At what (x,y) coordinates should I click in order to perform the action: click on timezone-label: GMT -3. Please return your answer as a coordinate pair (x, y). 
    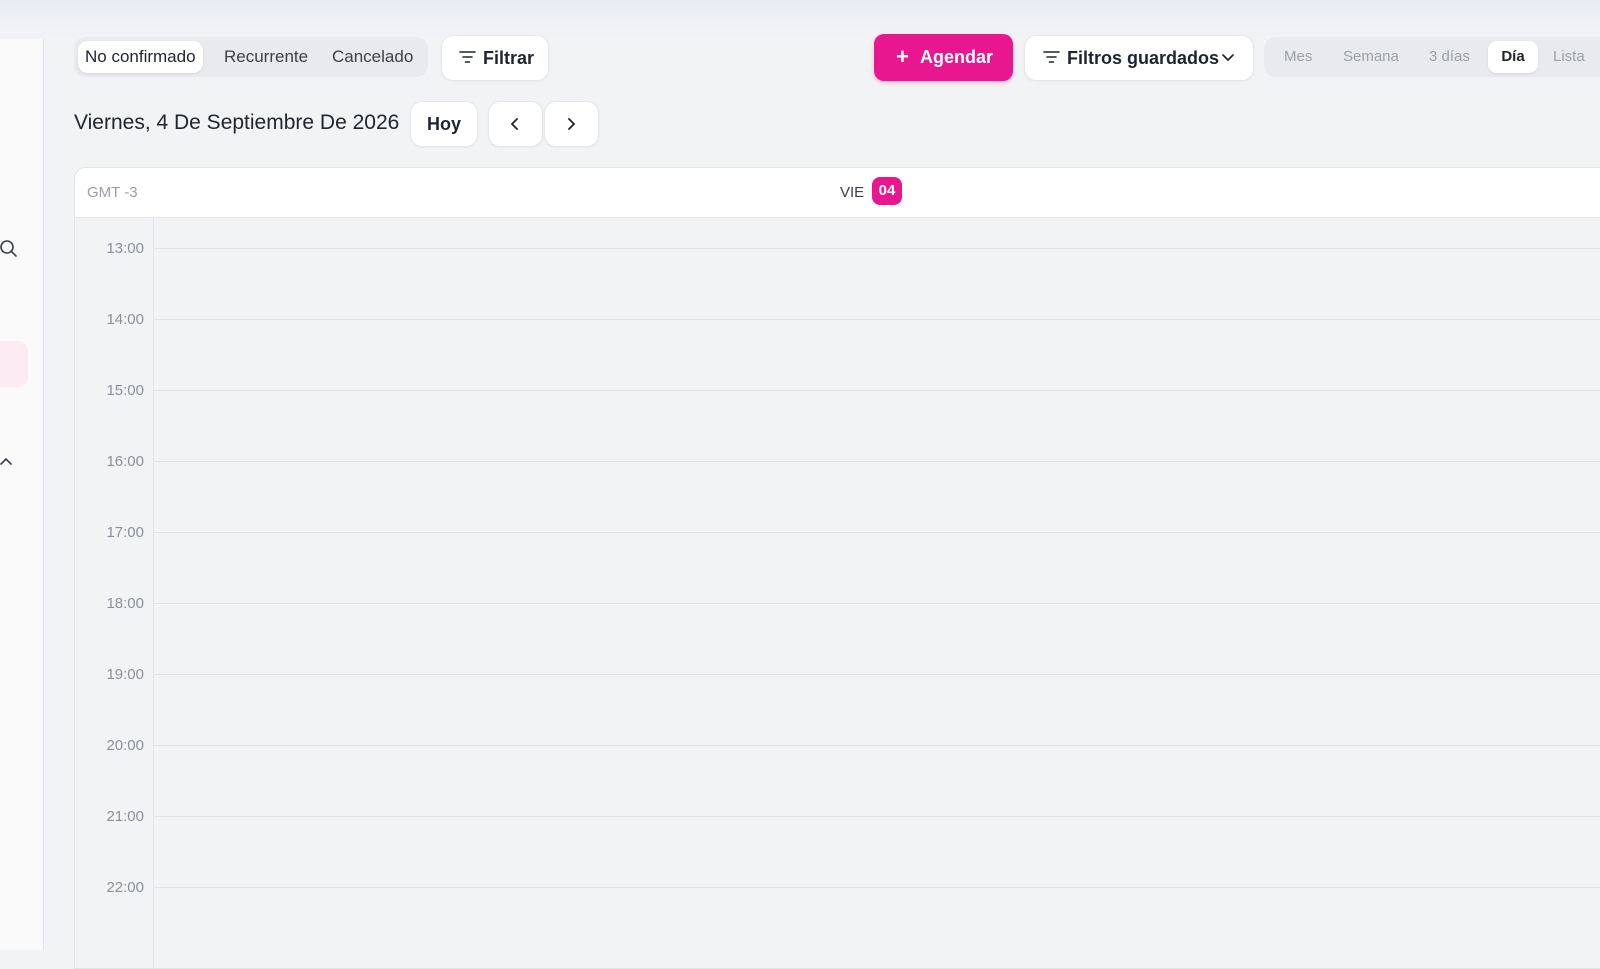
    Looking at the image, I should click on (112, 192).